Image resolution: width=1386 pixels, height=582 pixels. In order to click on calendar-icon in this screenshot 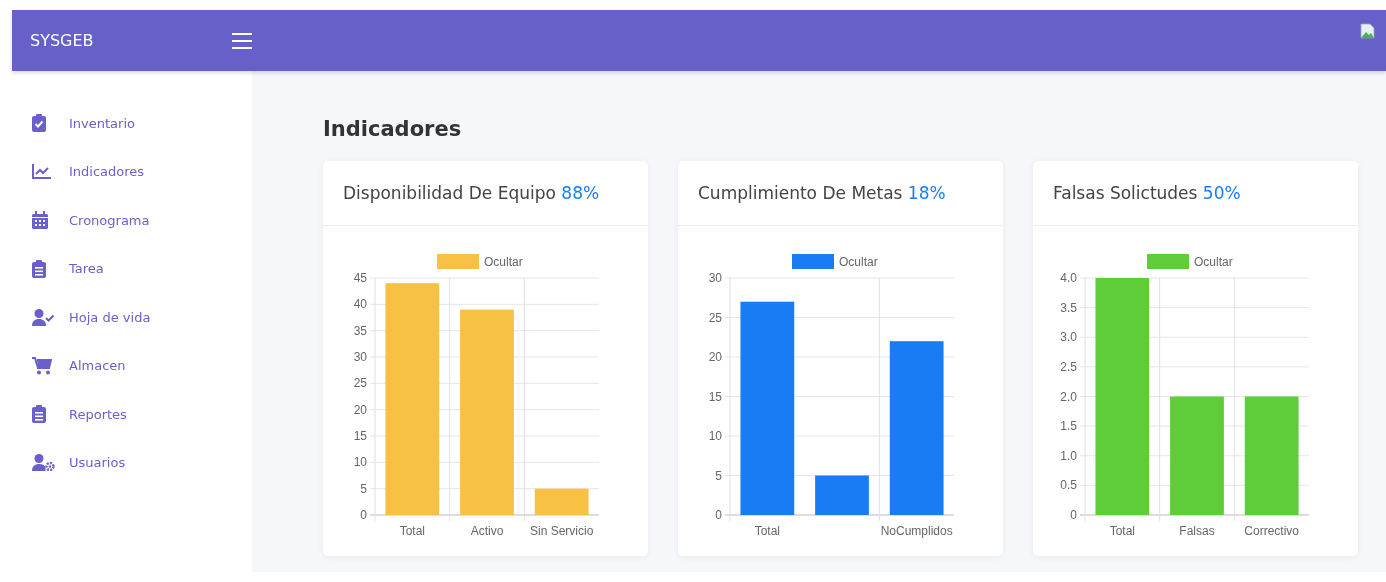, I will do `click(40, 220)`.